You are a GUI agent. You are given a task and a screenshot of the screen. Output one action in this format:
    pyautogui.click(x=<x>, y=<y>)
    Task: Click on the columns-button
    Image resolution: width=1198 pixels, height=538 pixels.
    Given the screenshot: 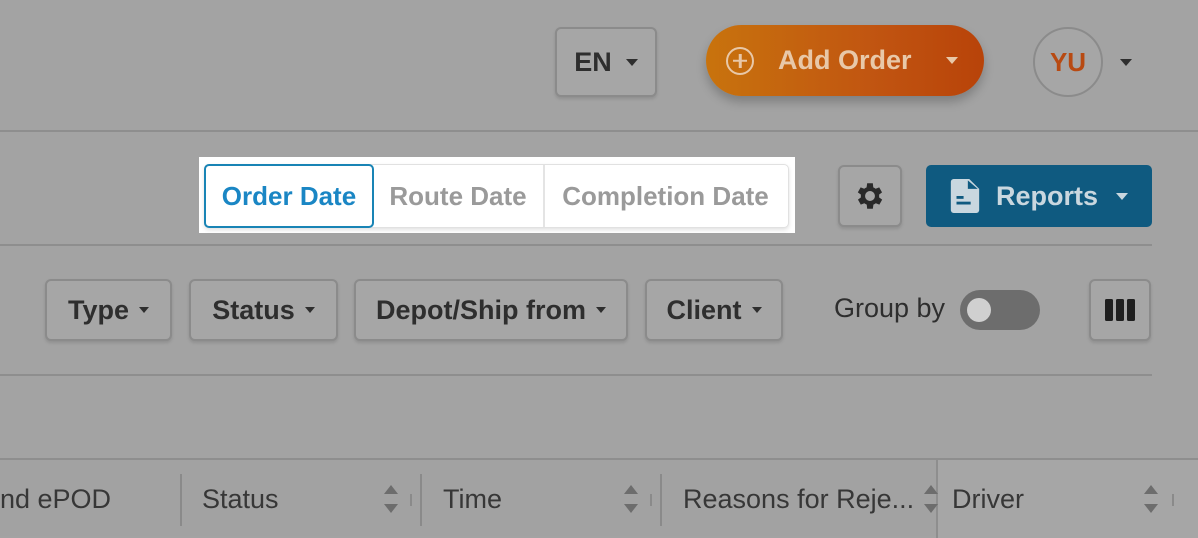 What is the action you would take?
    pyautogui.click(x=1120, y=310)
    